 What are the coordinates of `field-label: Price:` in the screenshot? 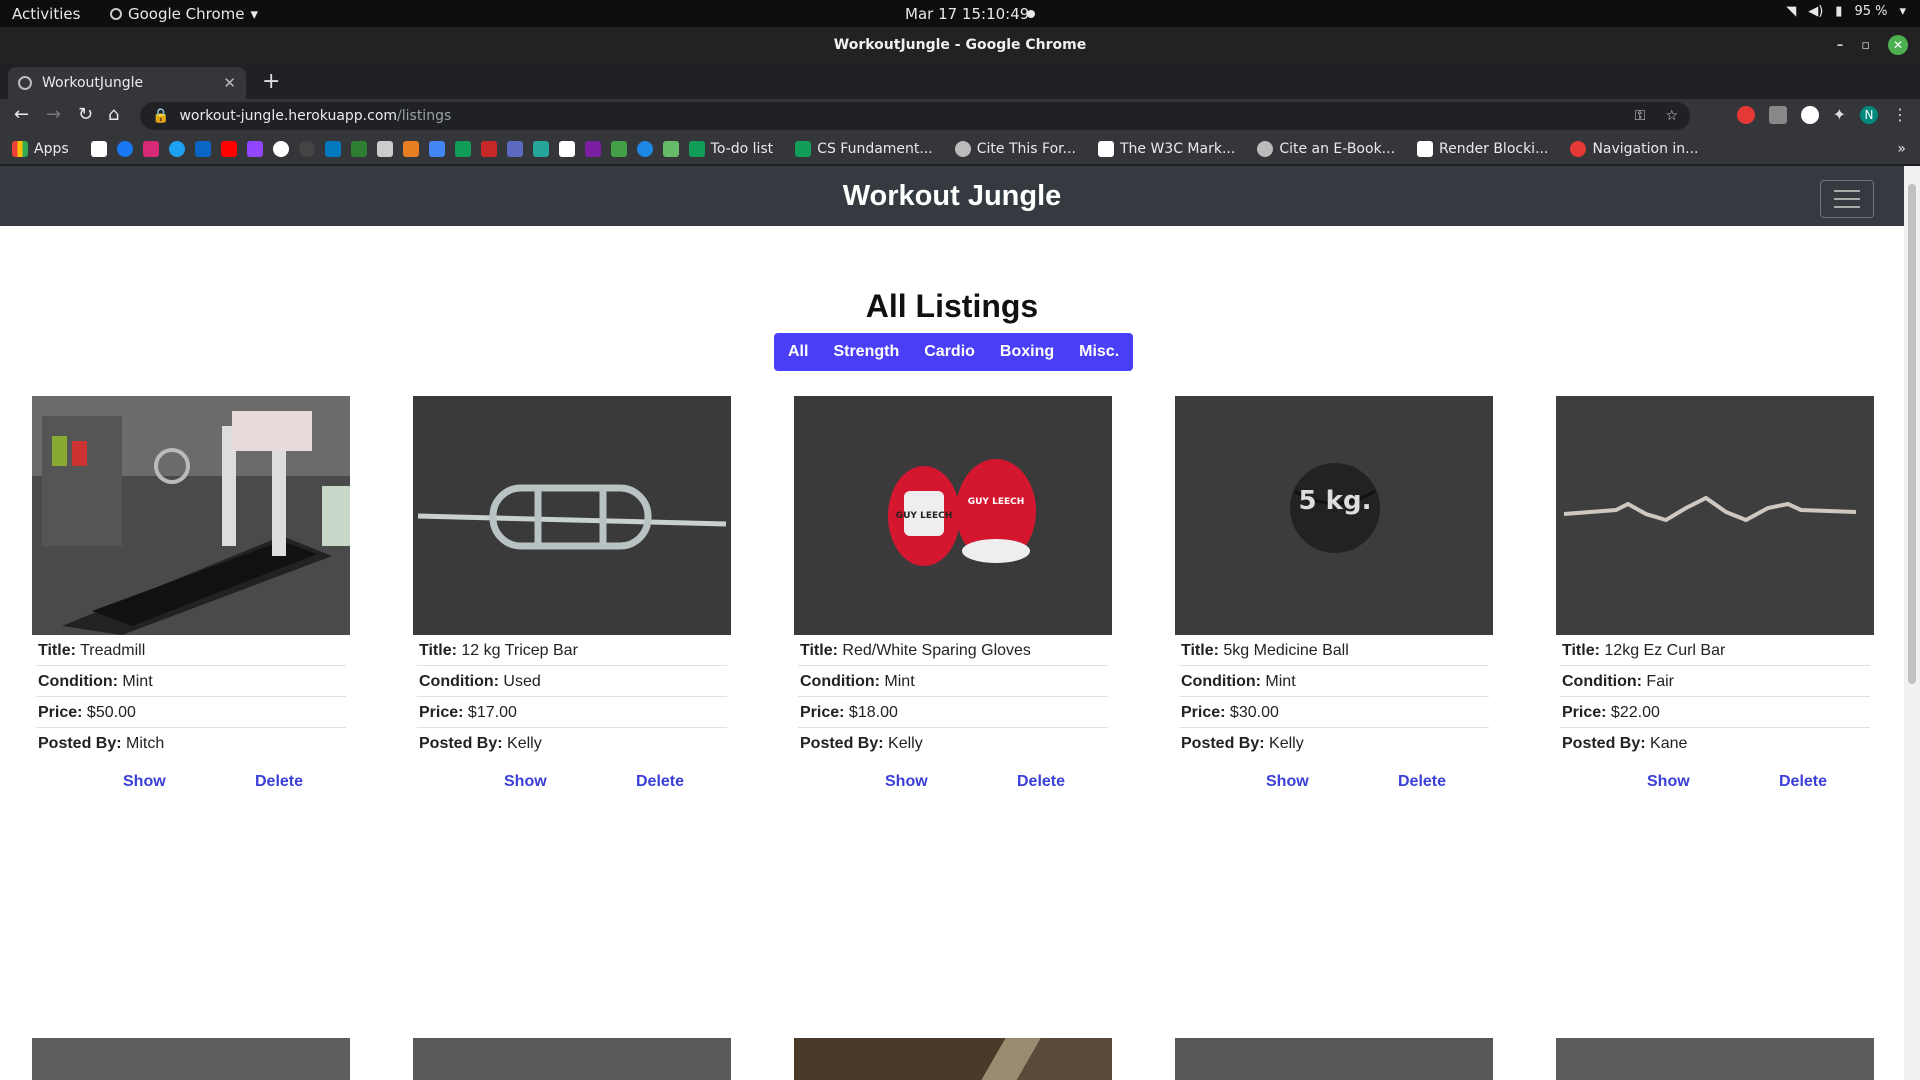 It's located at (60, 712).